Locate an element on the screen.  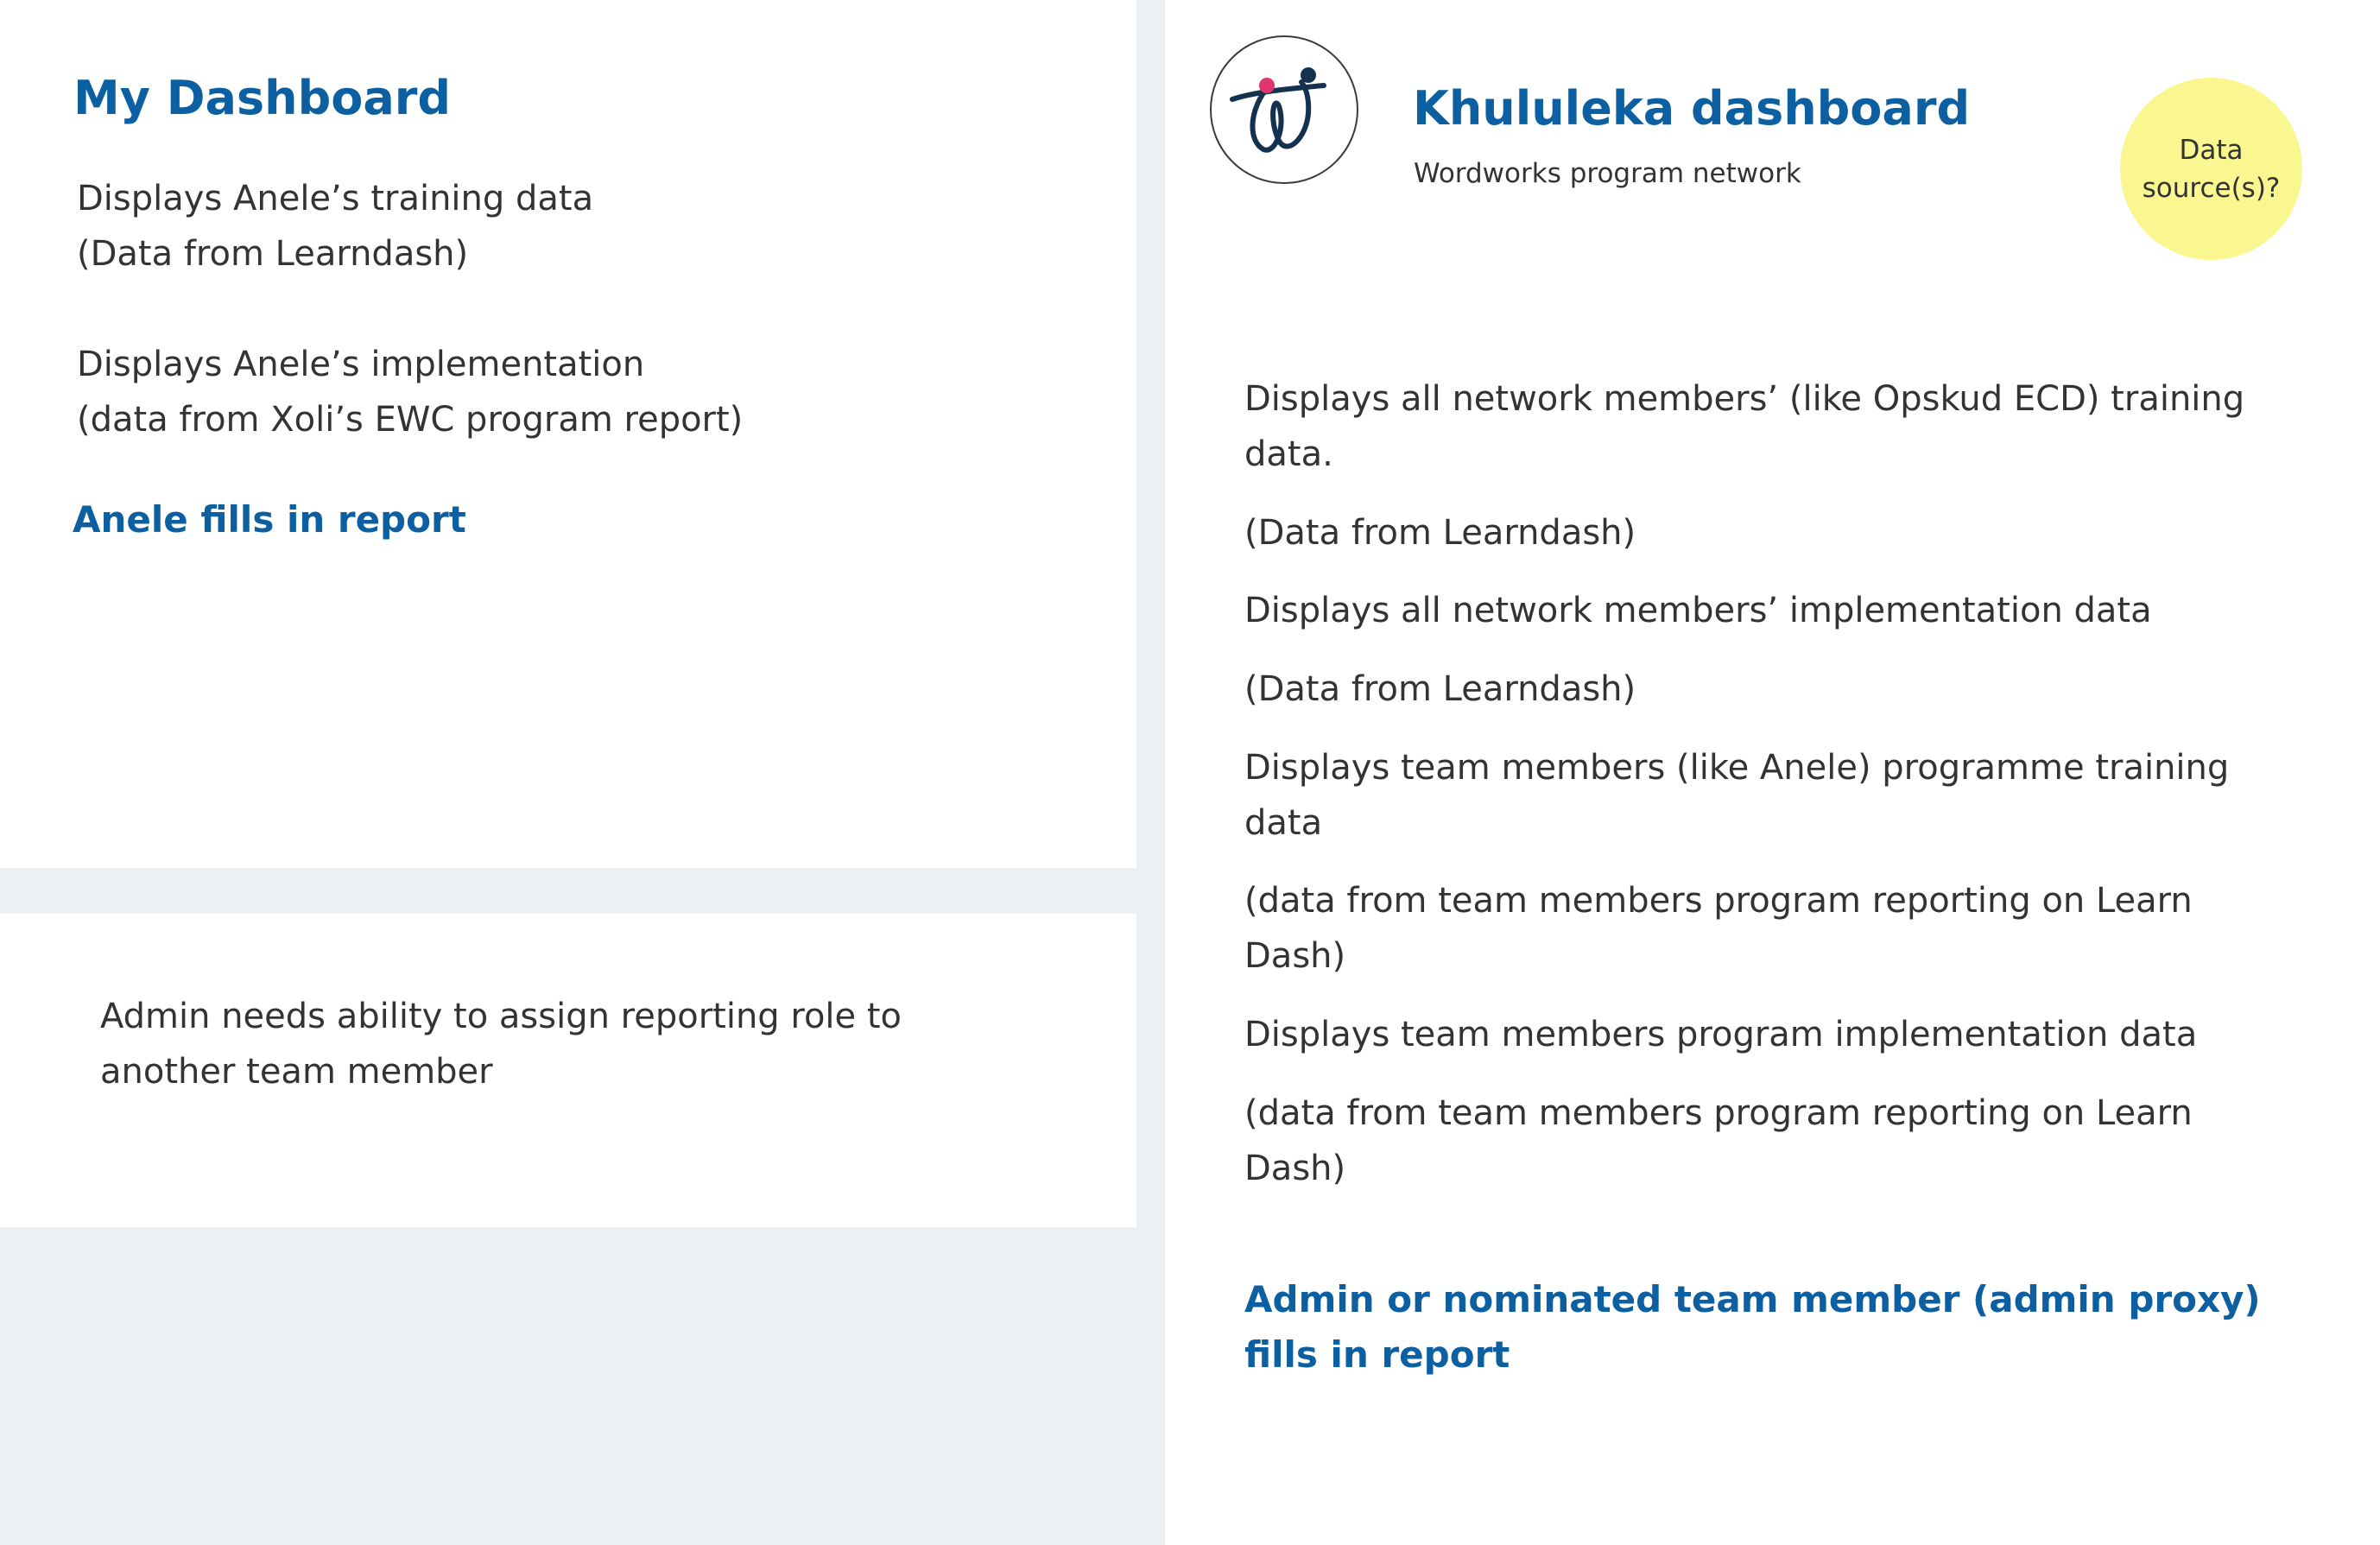
data-sources-sticky-note: Data source(s)? is located at coordinates (2211, 169).